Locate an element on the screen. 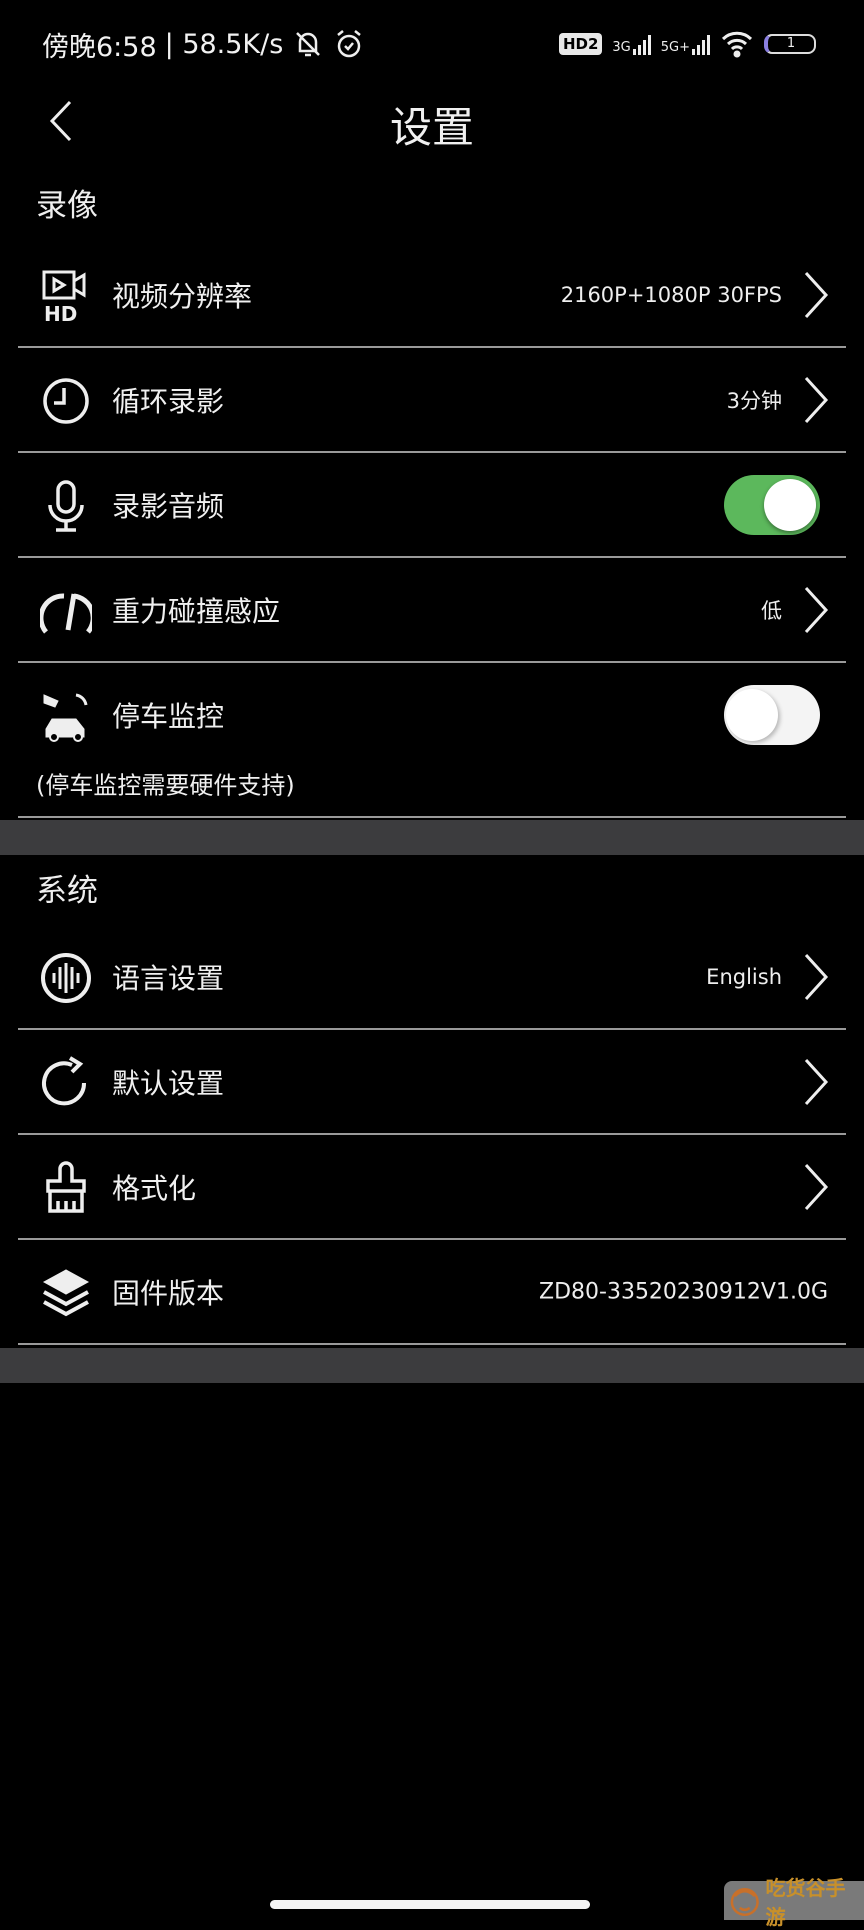 This screenshot has height=1930, width=864. setting-label: 默认设置 is located at coordinates (168, 1083).